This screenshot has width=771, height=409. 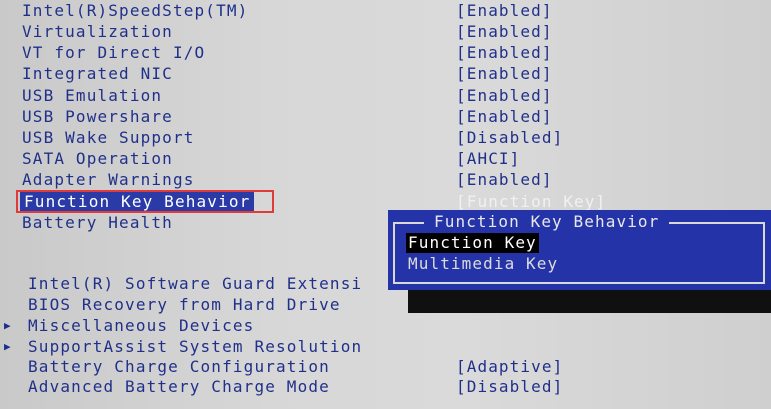 I want to click on popup-shadow, so click(x=589, y=301).